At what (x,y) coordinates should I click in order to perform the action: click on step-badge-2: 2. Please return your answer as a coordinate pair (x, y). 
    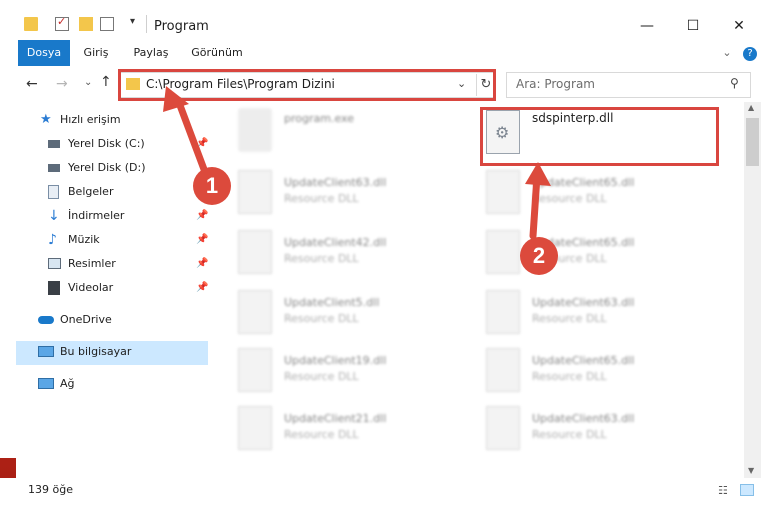
    Looking at the image, I should click on (539, 256).